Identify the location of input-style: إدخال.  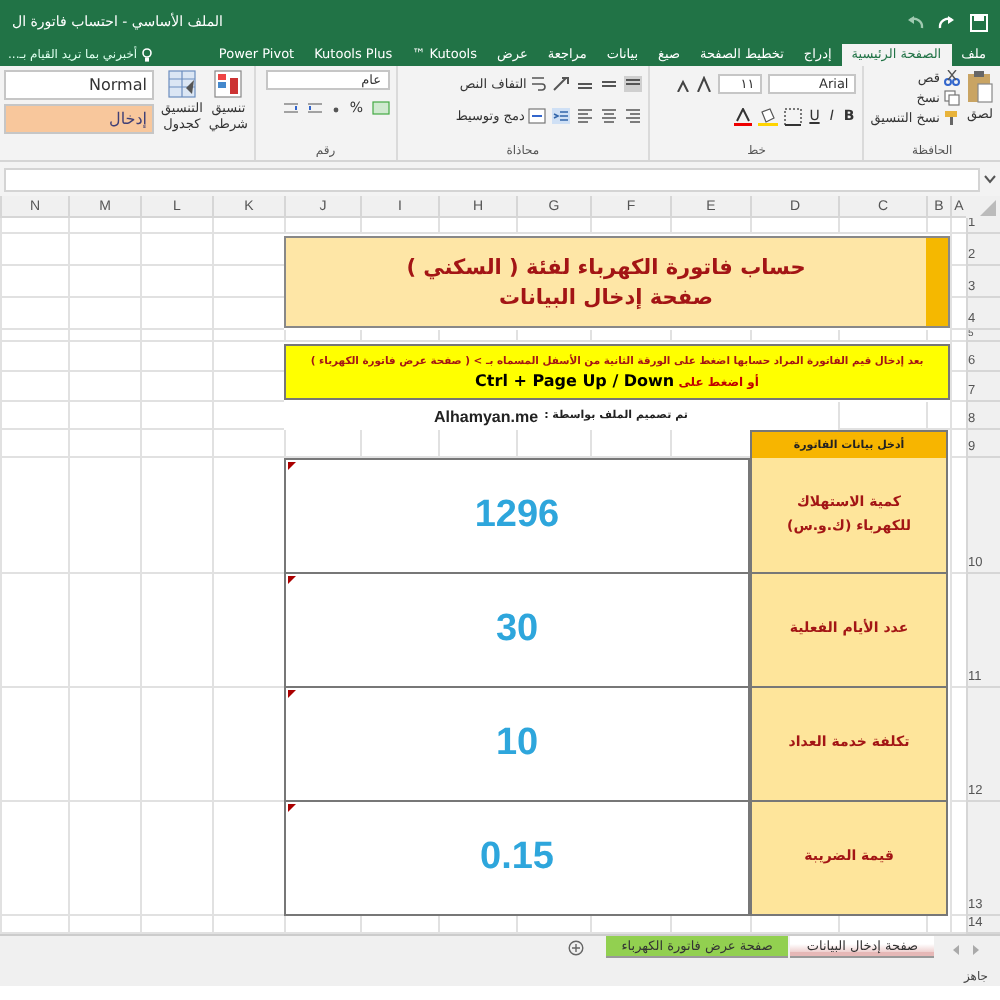
(79, 119).